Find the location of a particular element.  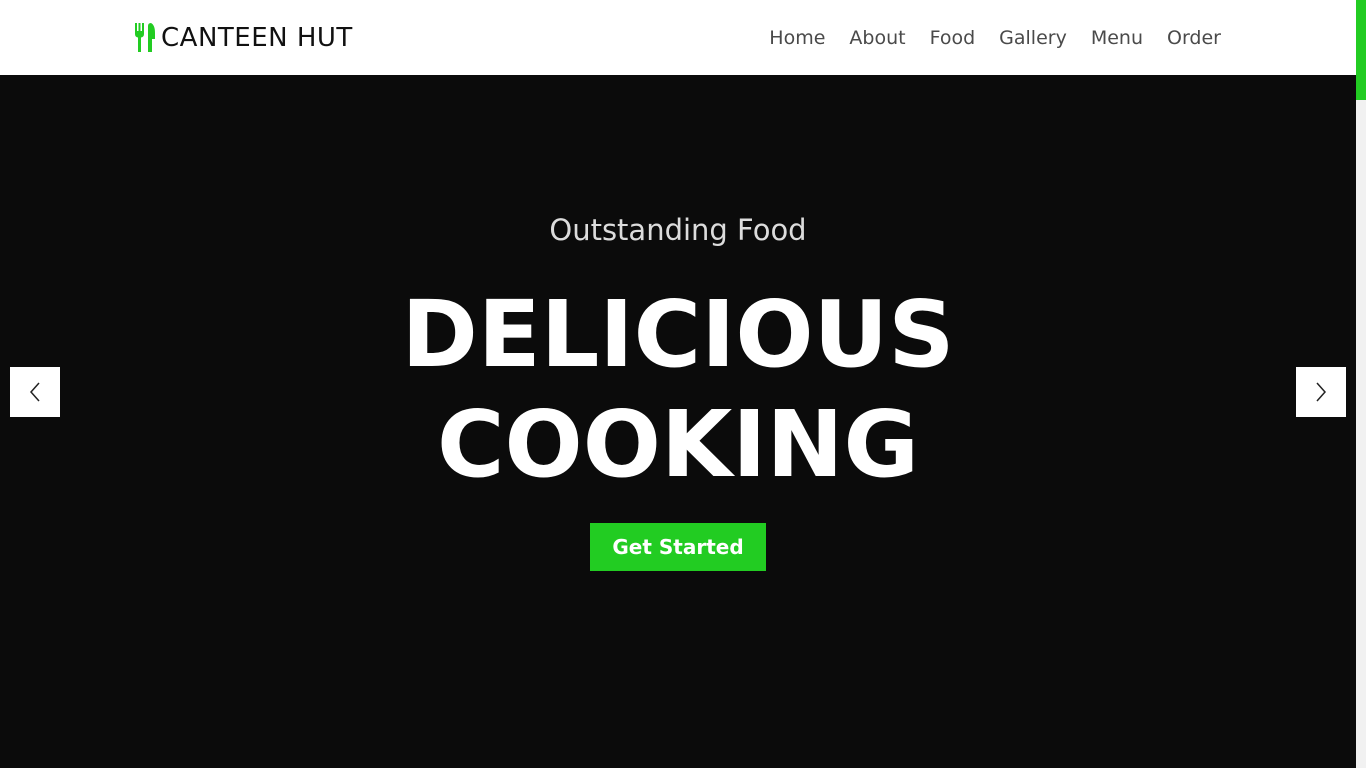

nav-link-menu: Menu is located at coordinates (1117, 38).